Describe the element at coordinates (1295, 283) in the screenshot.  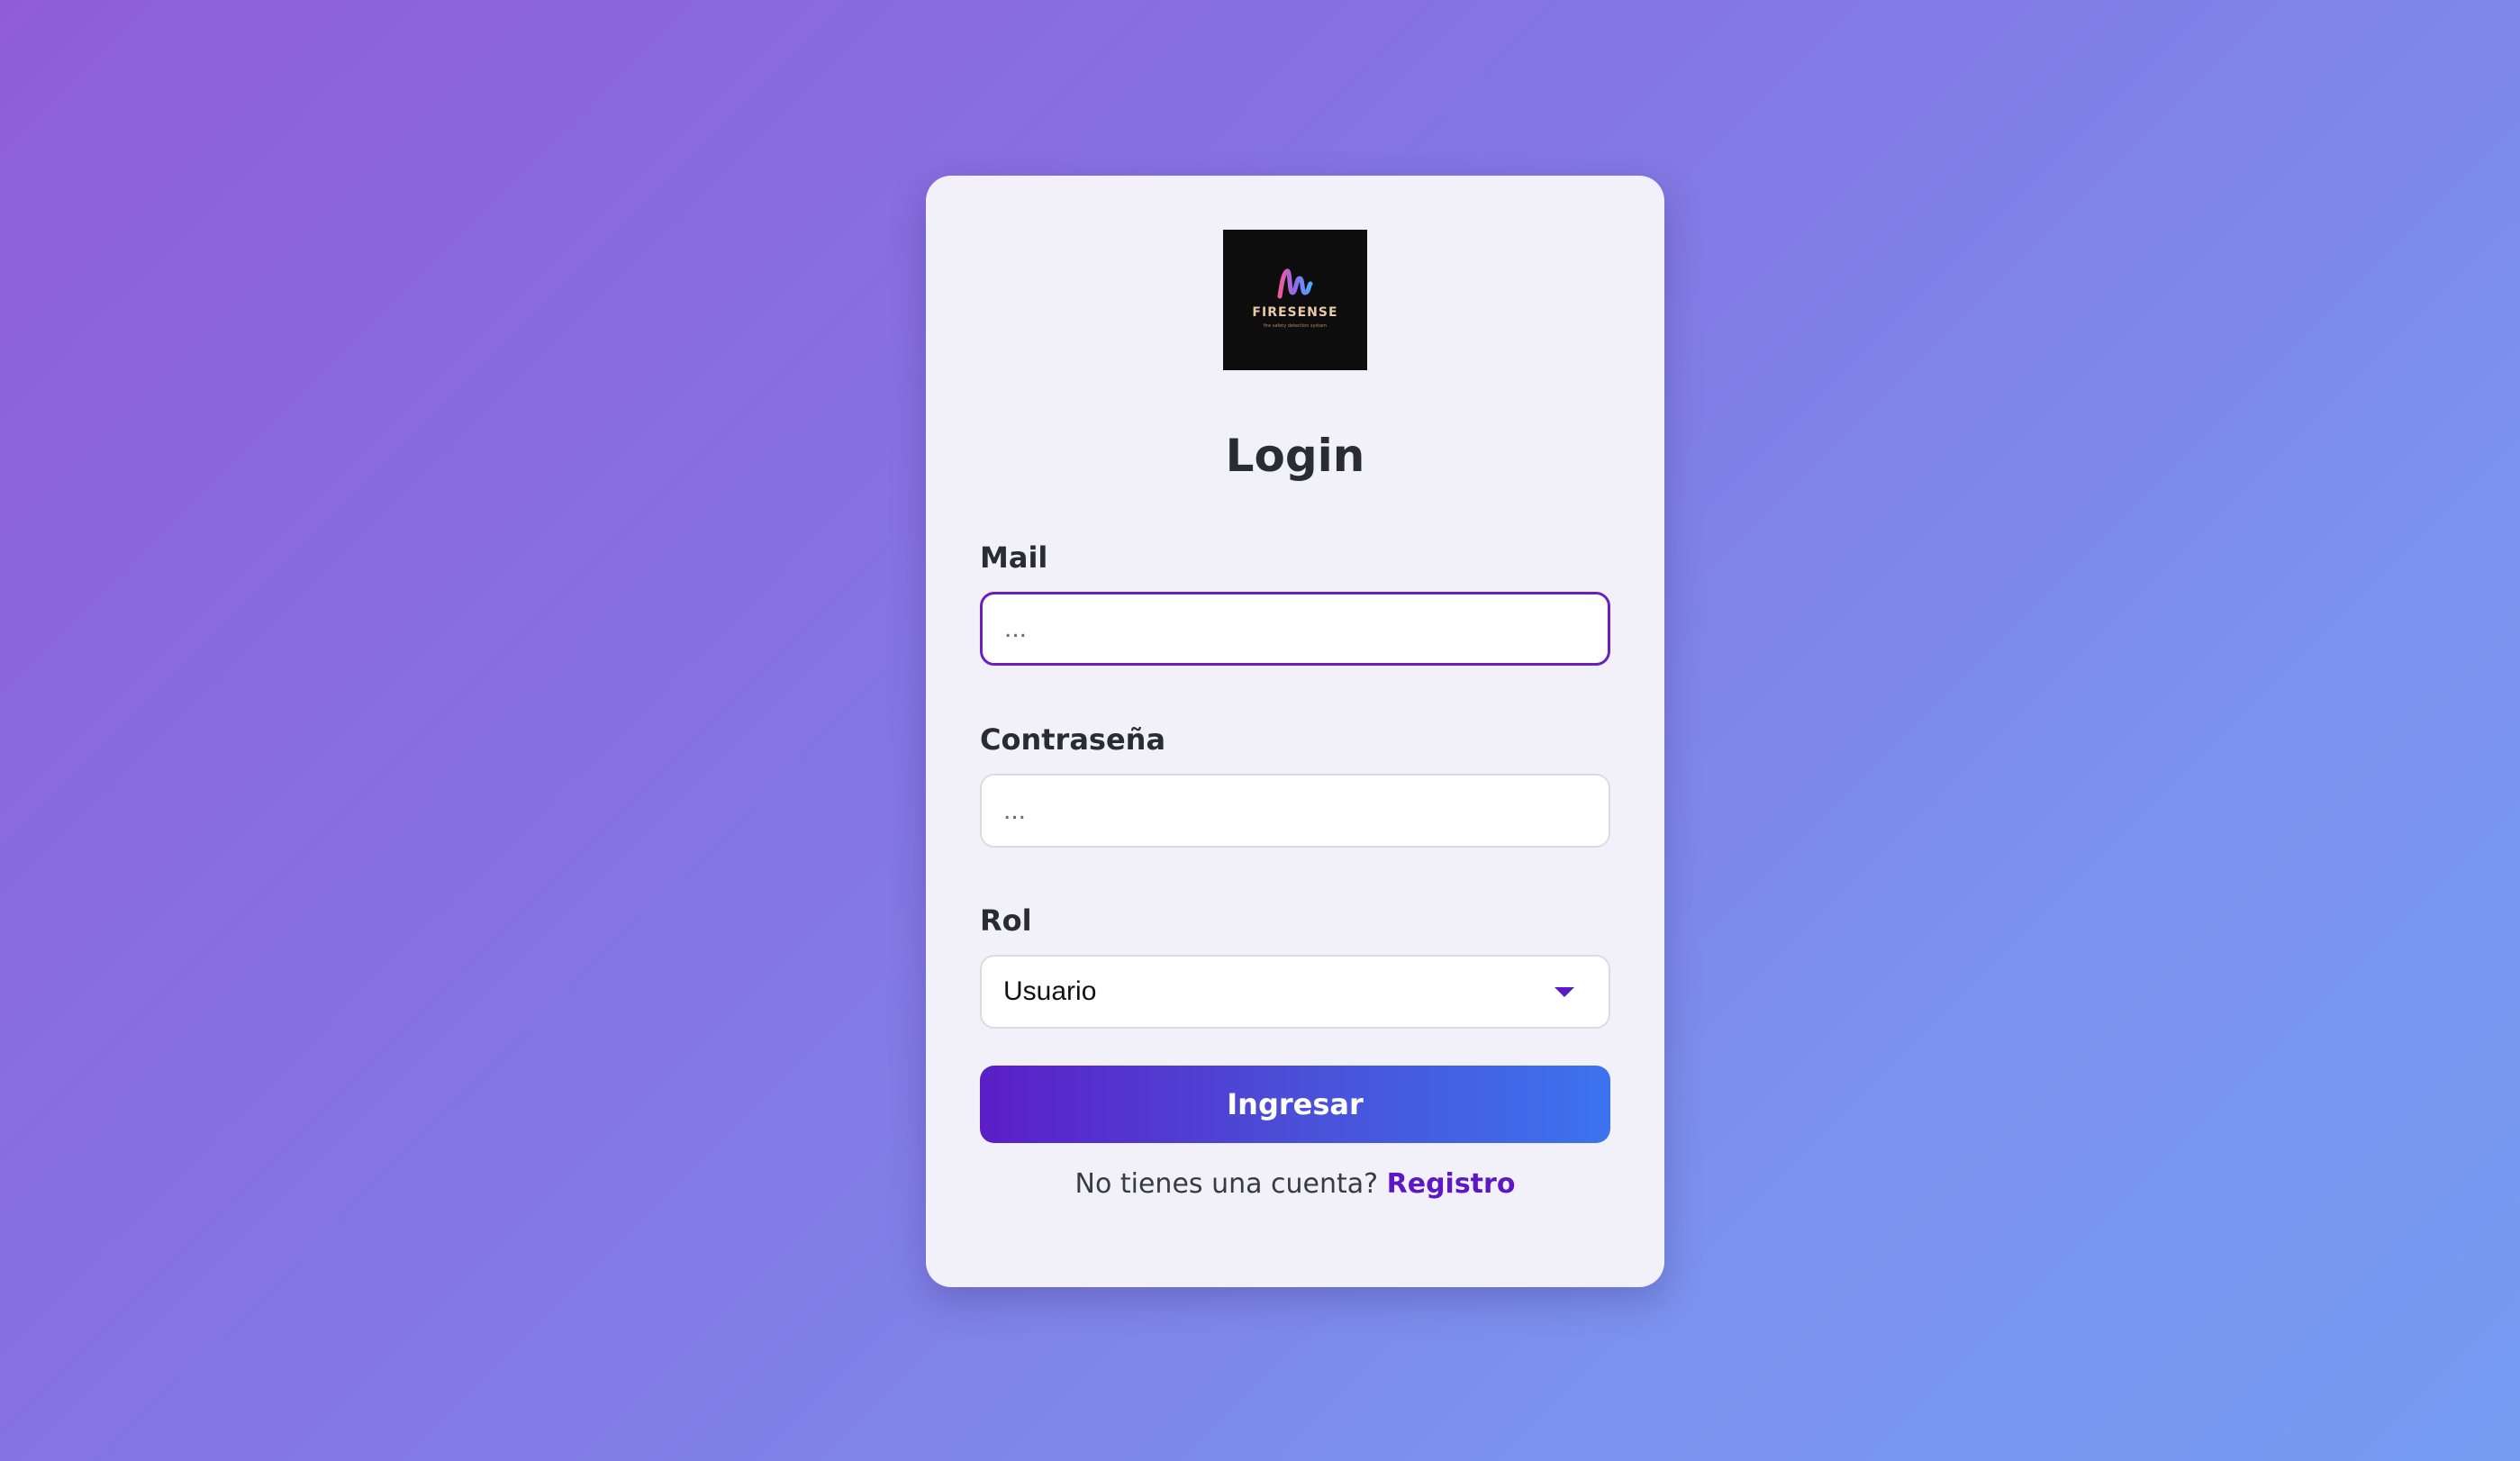
I see `logo-mark-icon` at that location.